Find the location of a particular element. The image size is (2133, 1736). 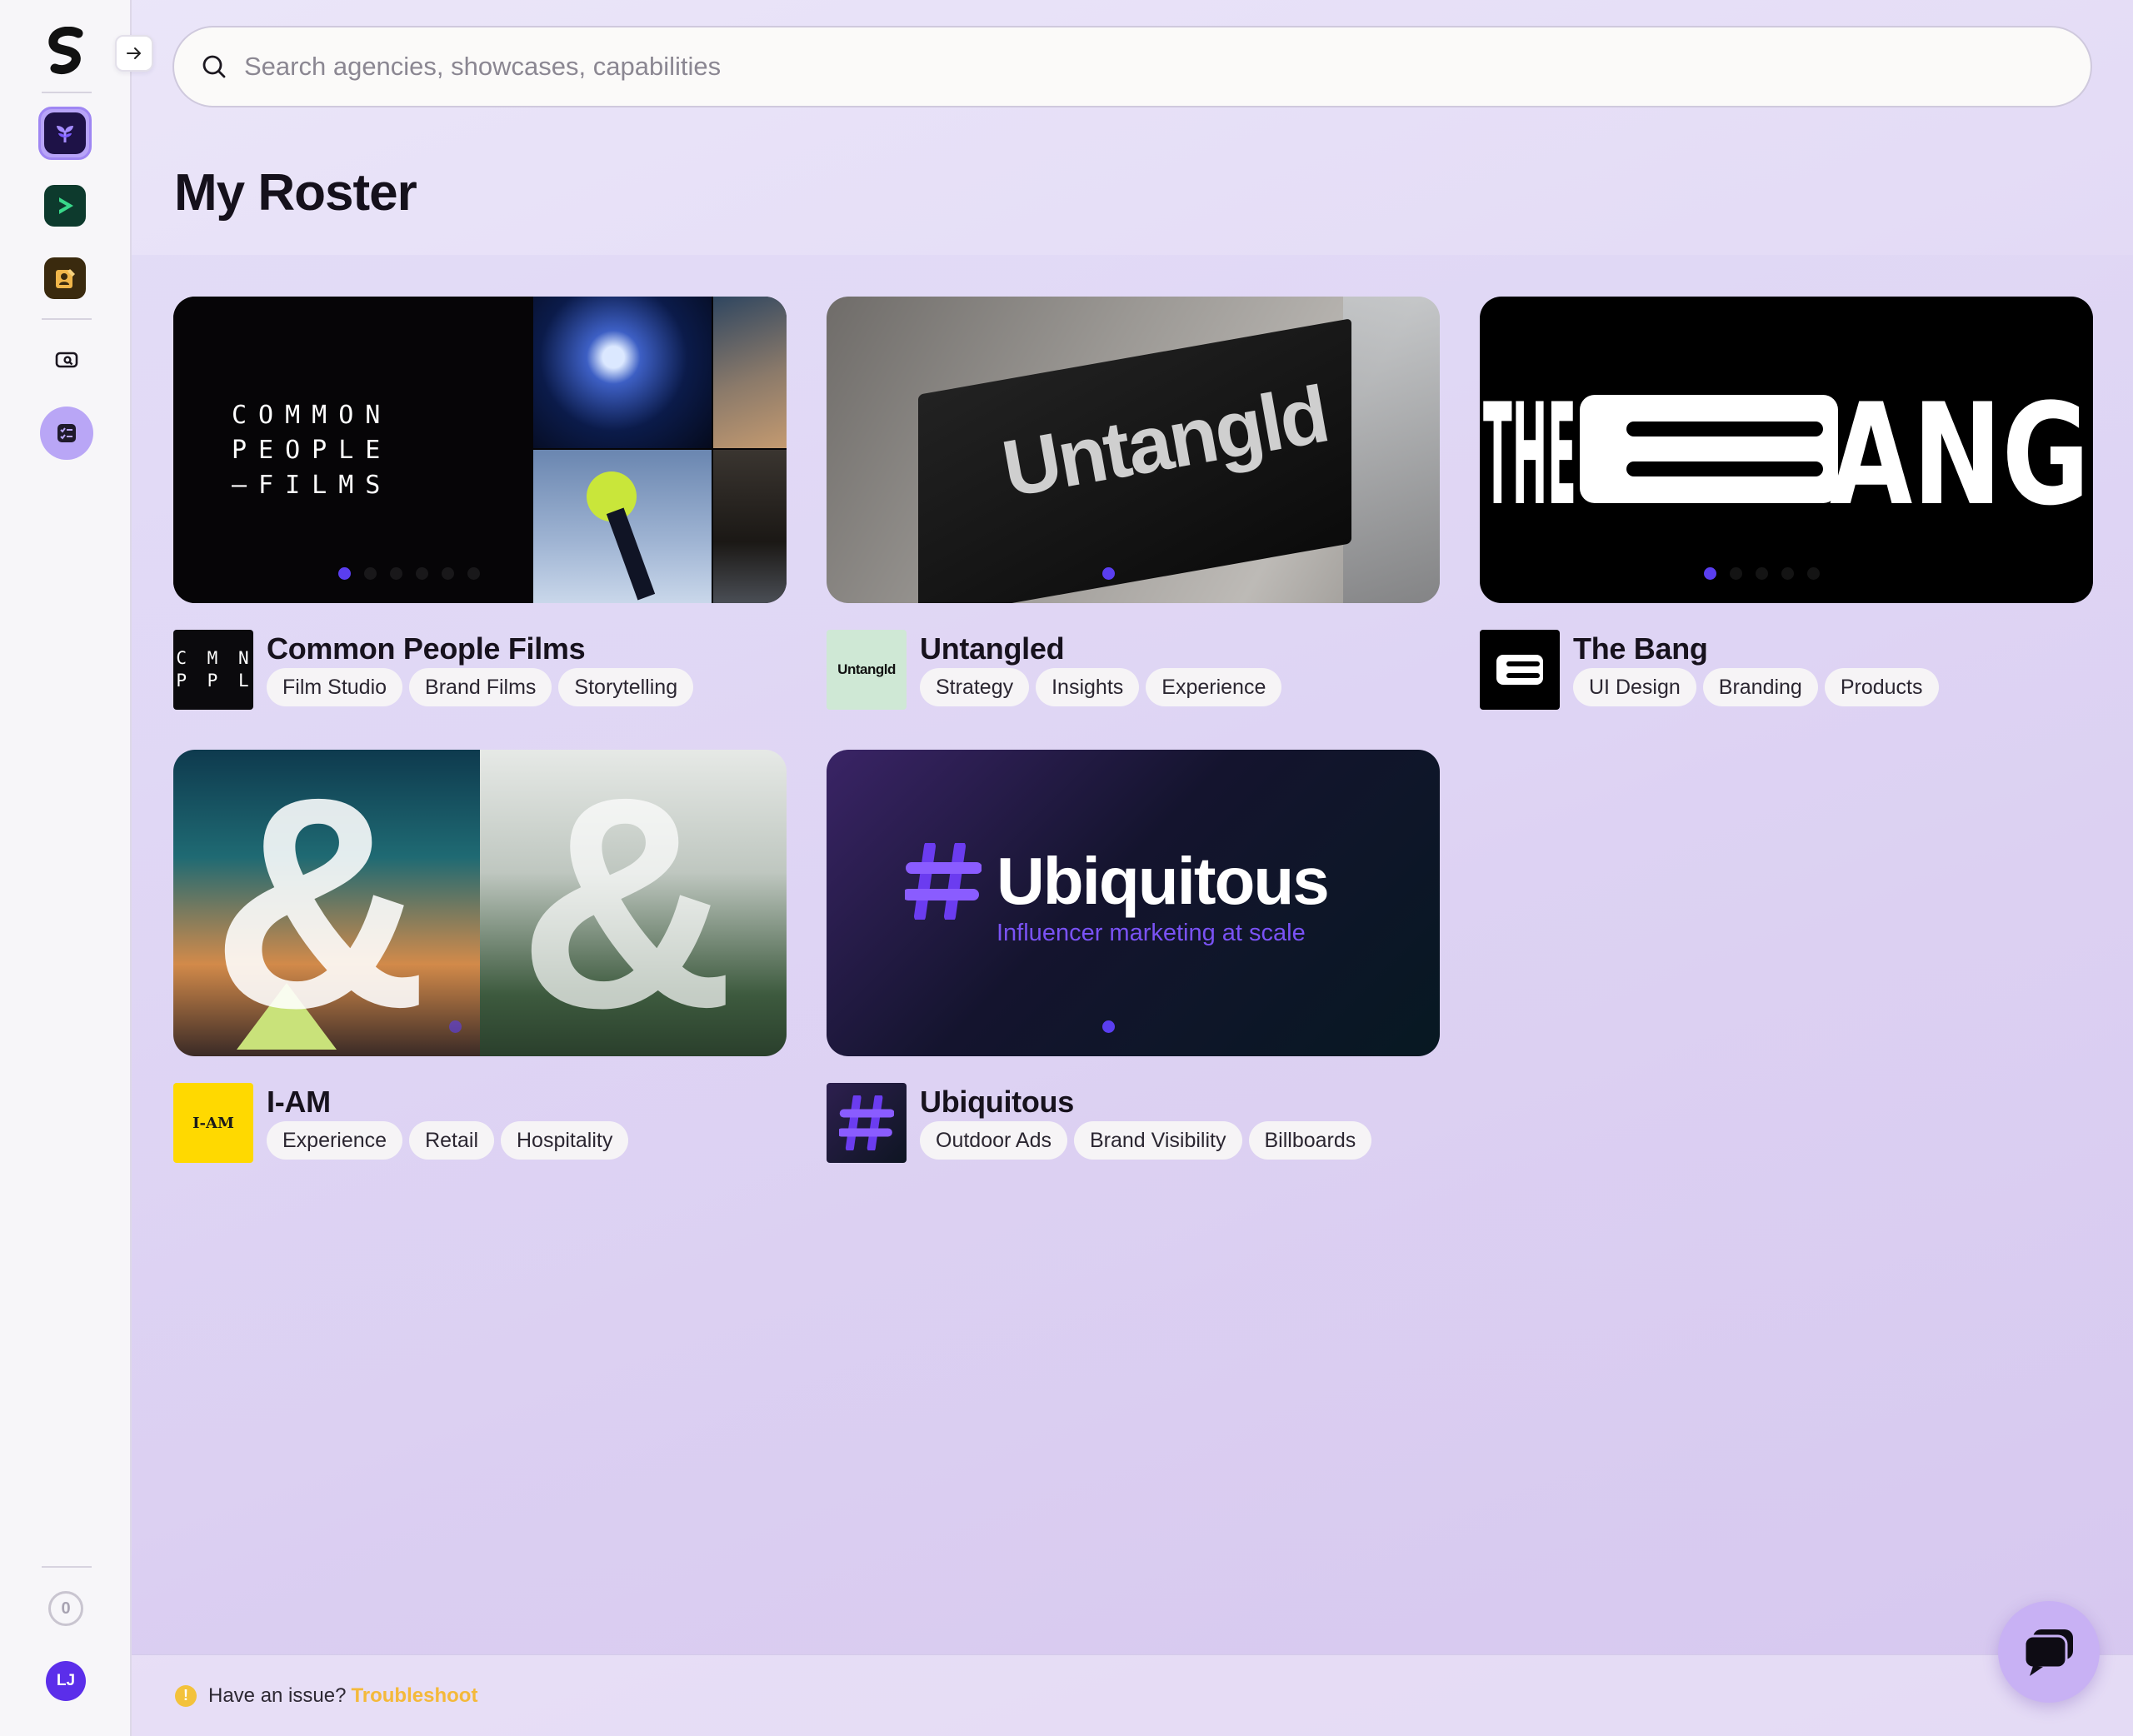

sidebar-item-tasks is located at coordinates (66, 433).